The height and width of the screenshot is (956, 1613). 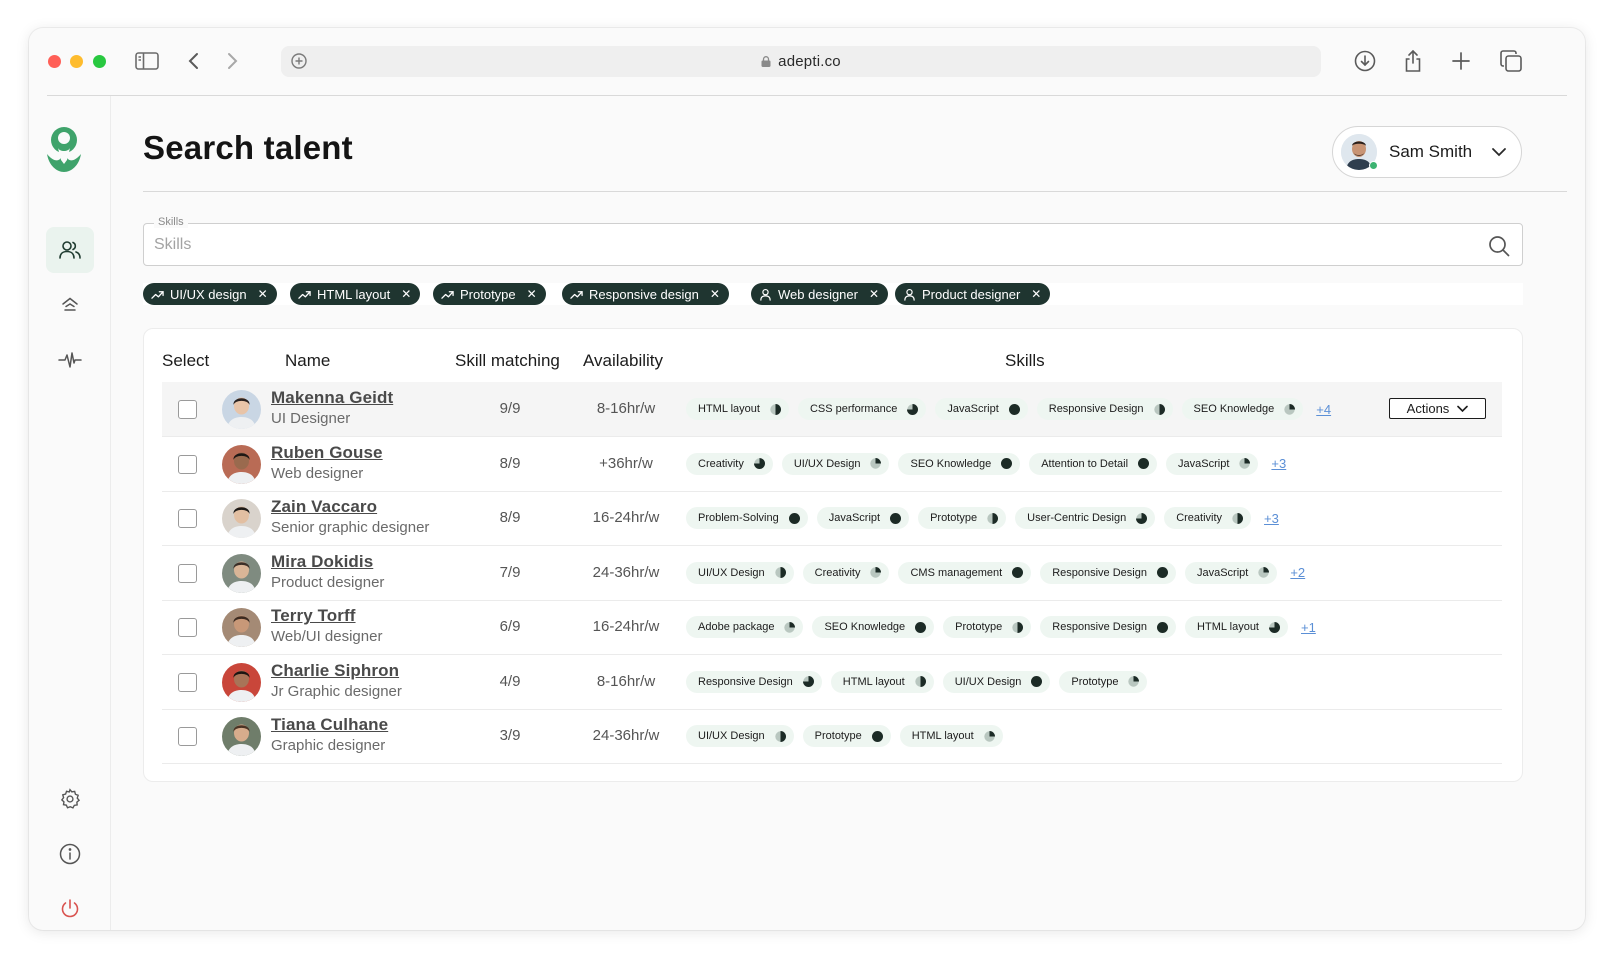 I want to click on skill-tag: Problem-Solving, so click(x=747, y=518).